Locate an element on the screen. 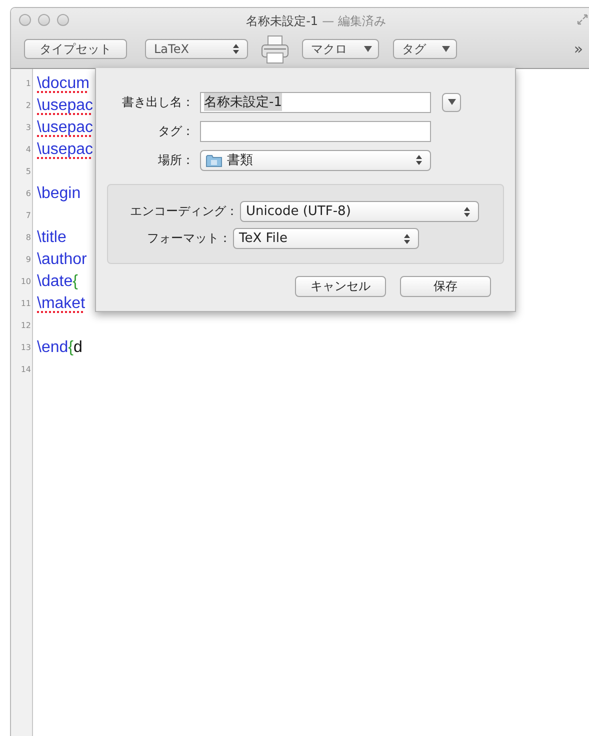 This screenshot has width=589, height=736. line-number: 10 is located at coordinates (26, 282).